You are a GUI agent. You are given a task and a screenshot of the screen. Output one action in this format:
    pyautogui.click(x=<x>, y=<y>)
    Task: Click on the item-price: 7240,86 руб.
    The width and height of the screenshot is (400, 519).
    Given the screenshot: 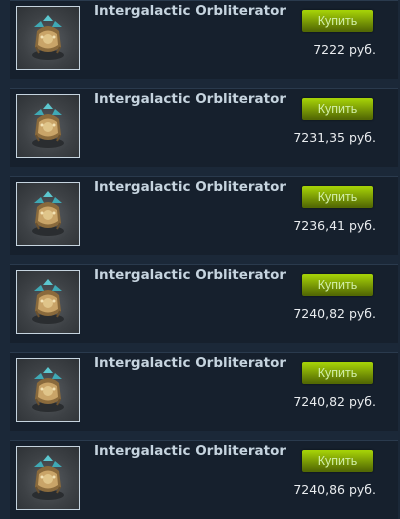 What is the action you would take?
    pyautogui.click(x=334, y=489)
    